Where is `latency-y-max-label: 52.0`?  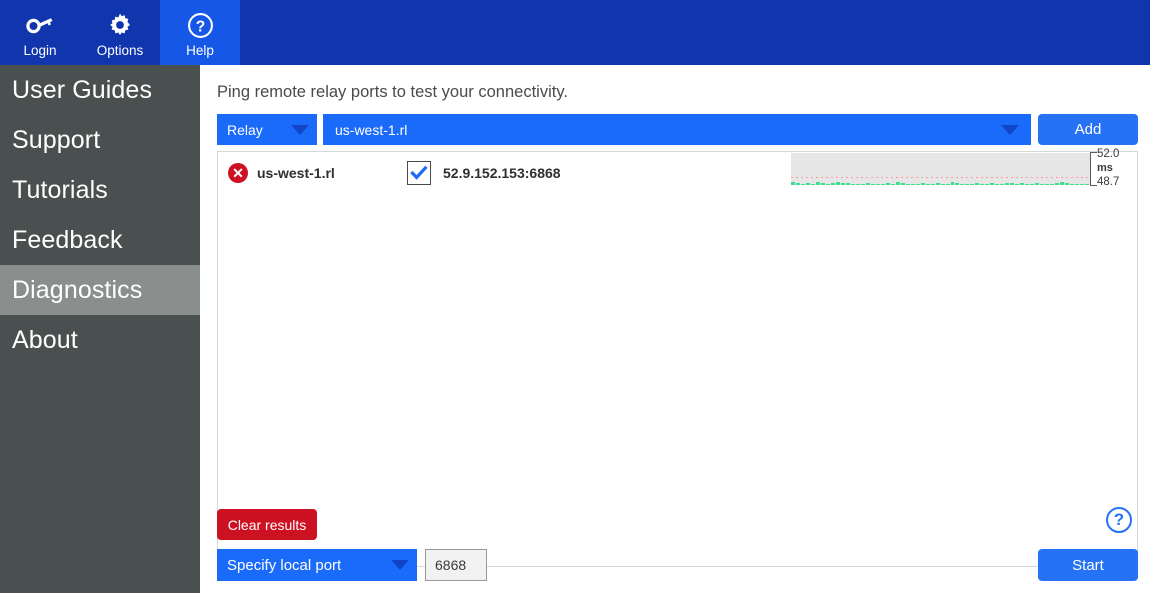 latency-y-max-label: 52.0 is located at coordinates (1108, 154).